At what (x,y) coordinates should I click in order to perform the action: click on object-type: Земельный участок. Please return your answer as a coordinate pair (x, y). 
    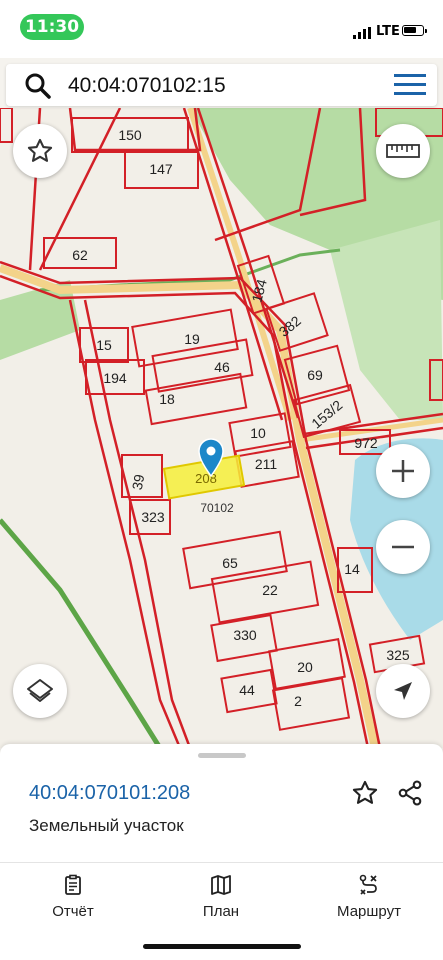
    Looking at the image, I should click on (106, 825).